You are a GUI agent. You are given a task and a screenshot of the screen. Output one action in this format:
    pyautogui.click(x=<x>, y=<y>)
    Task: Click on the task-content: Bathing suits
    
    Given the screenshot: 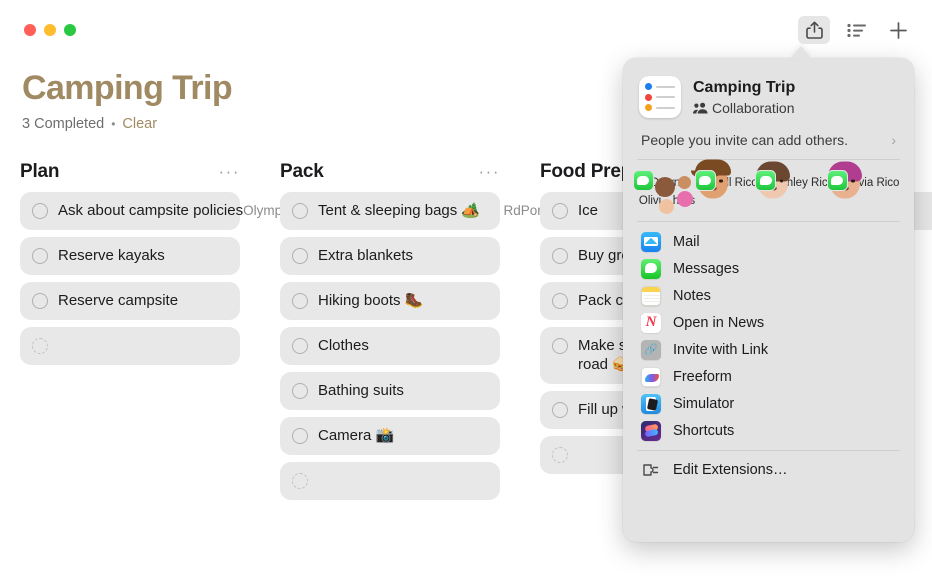 What is the action you would take?
    pyautogui.click(x=361, y=390)
    